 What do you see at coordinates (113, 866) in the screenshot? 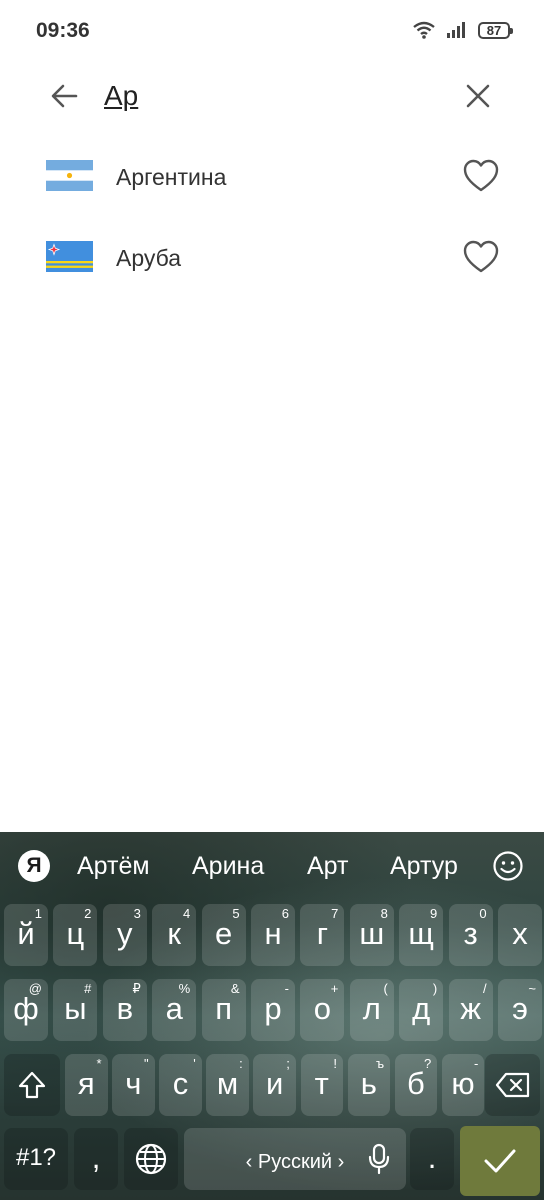
I see `suggestion: Артём` at bounding box center [113, 866].